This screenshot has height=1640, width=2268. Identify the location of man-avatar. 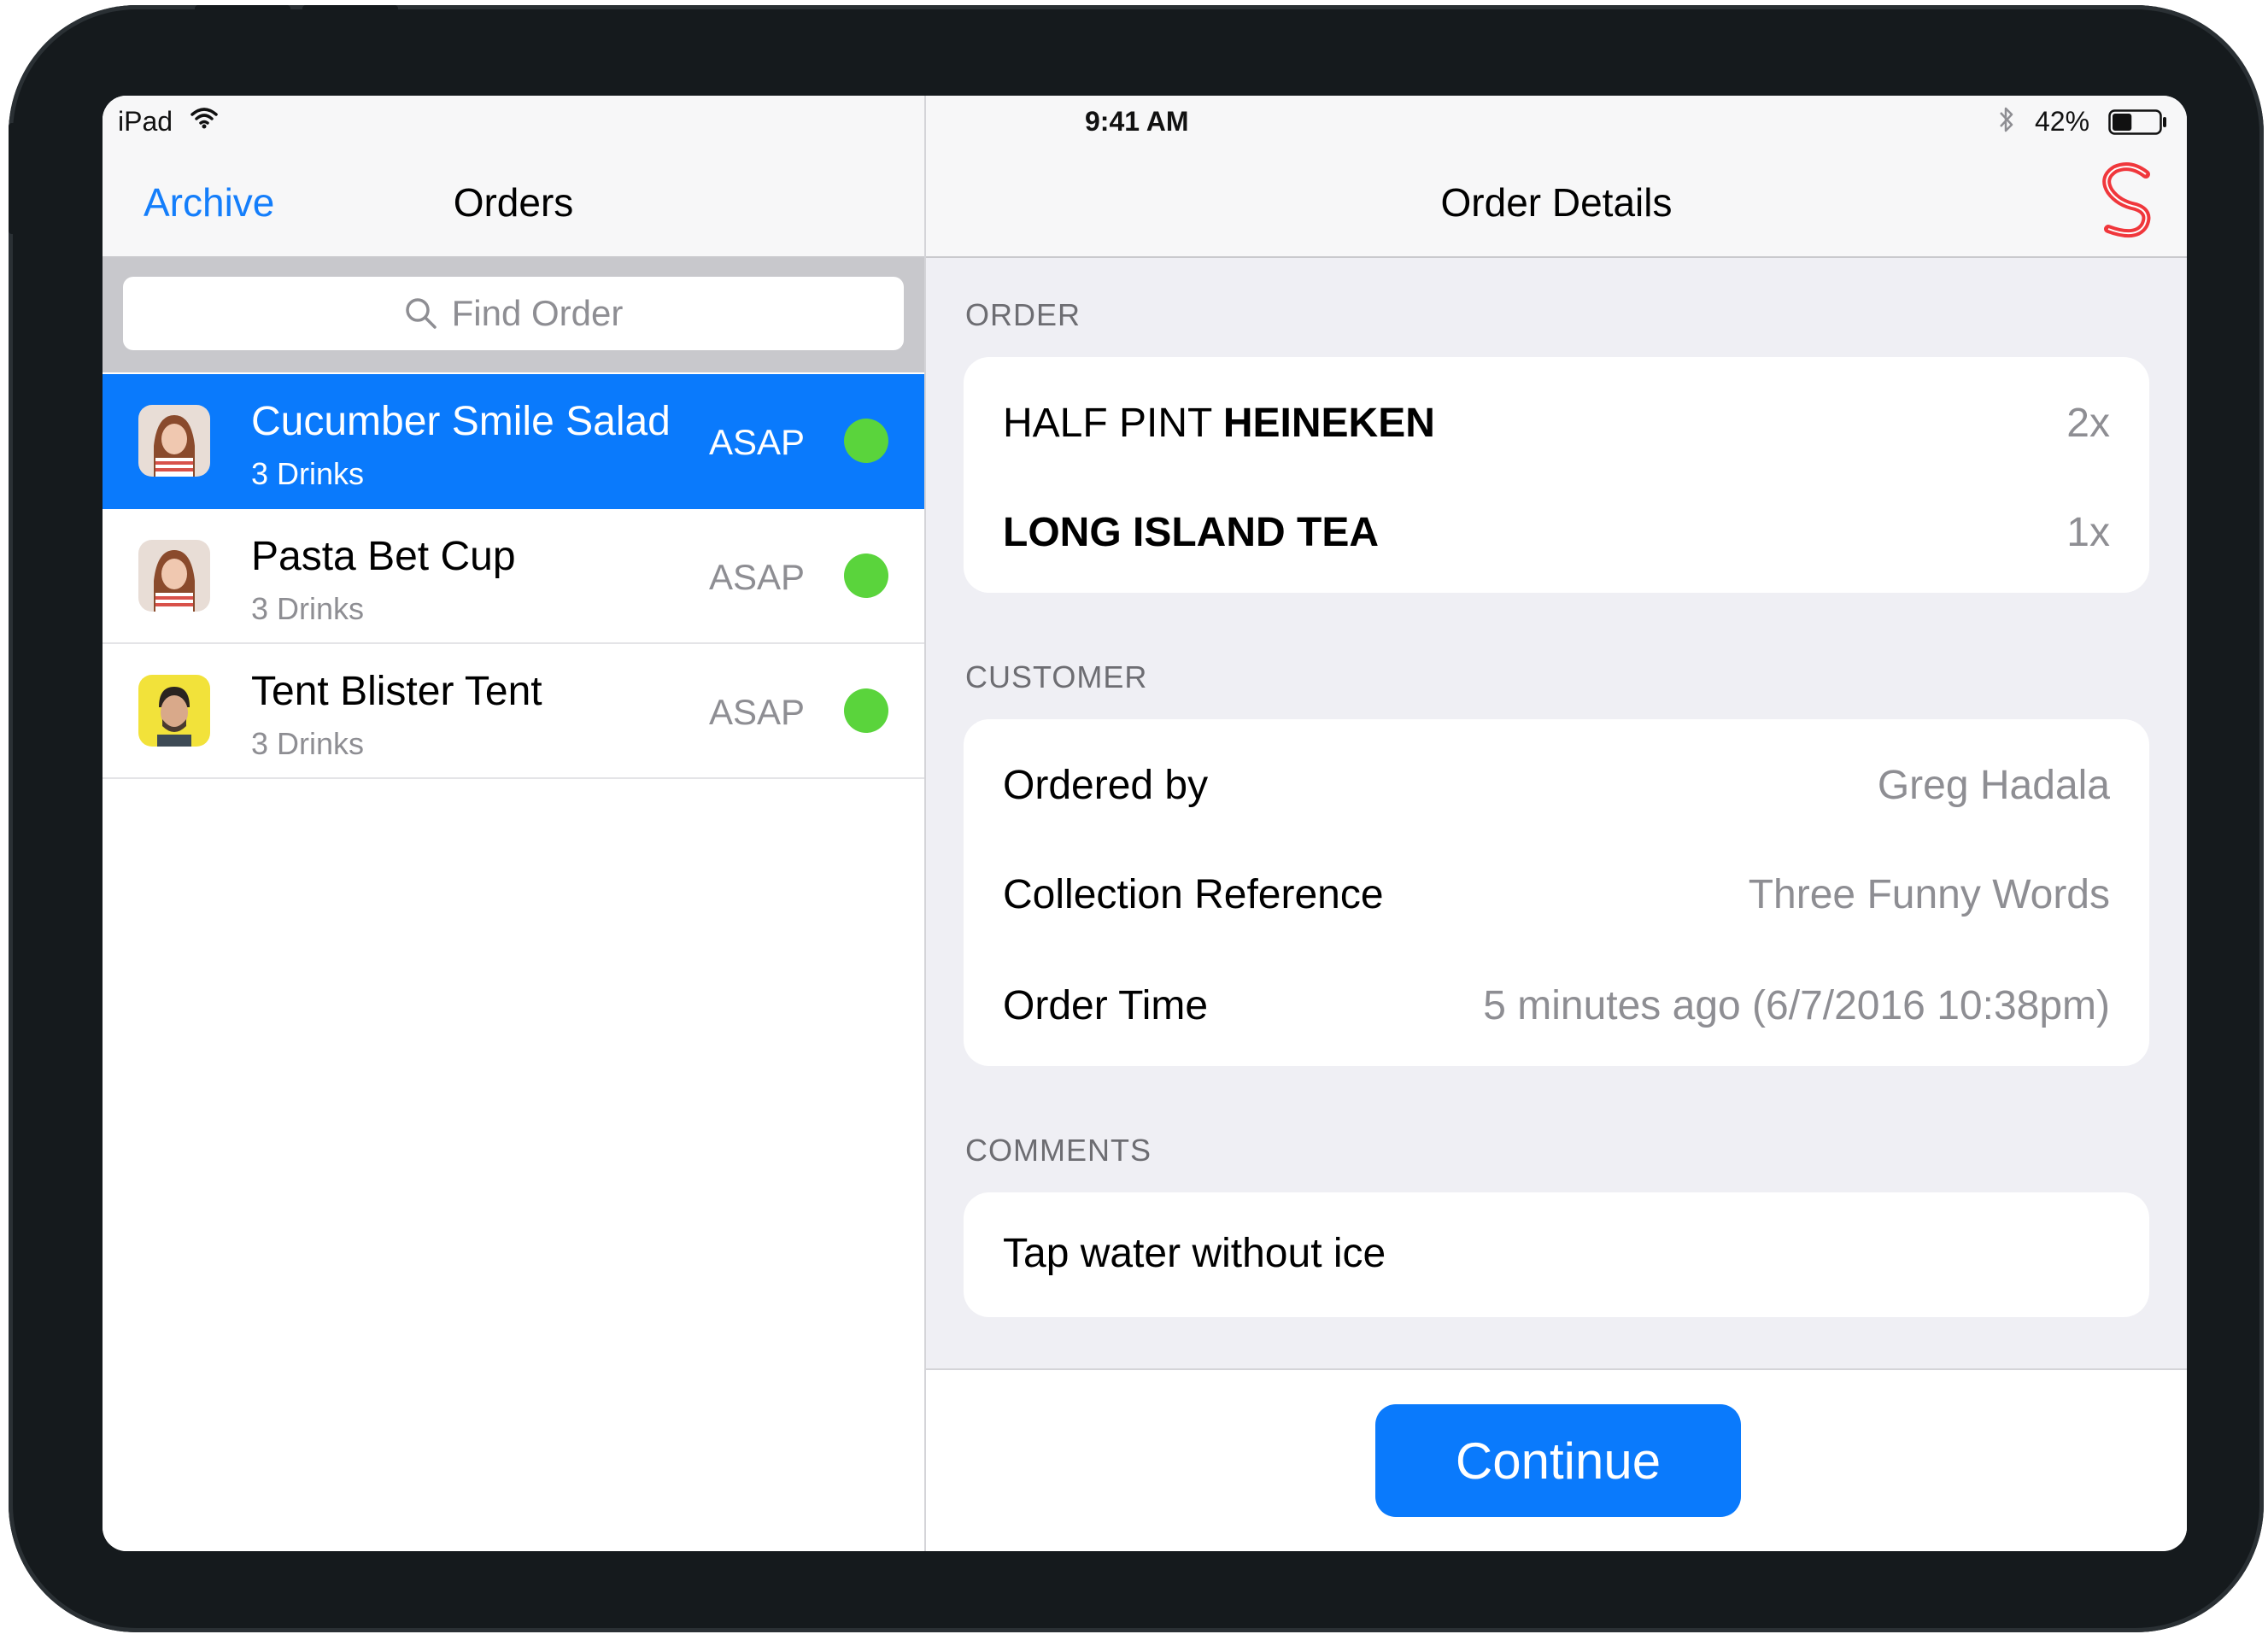
(174, 711).